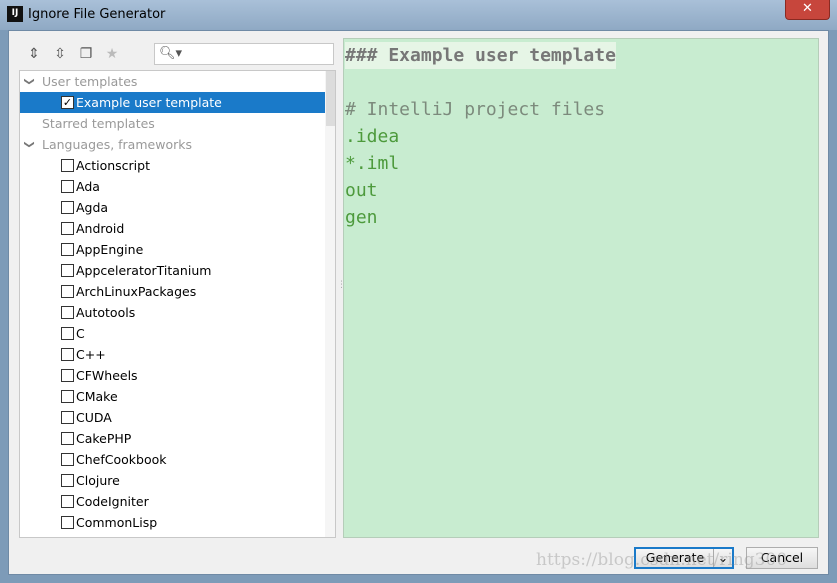 The image size is (837, 583). Describe the element at coordinates (106, 312) in the screenshot. I see `template-label: Autotools` at that location.